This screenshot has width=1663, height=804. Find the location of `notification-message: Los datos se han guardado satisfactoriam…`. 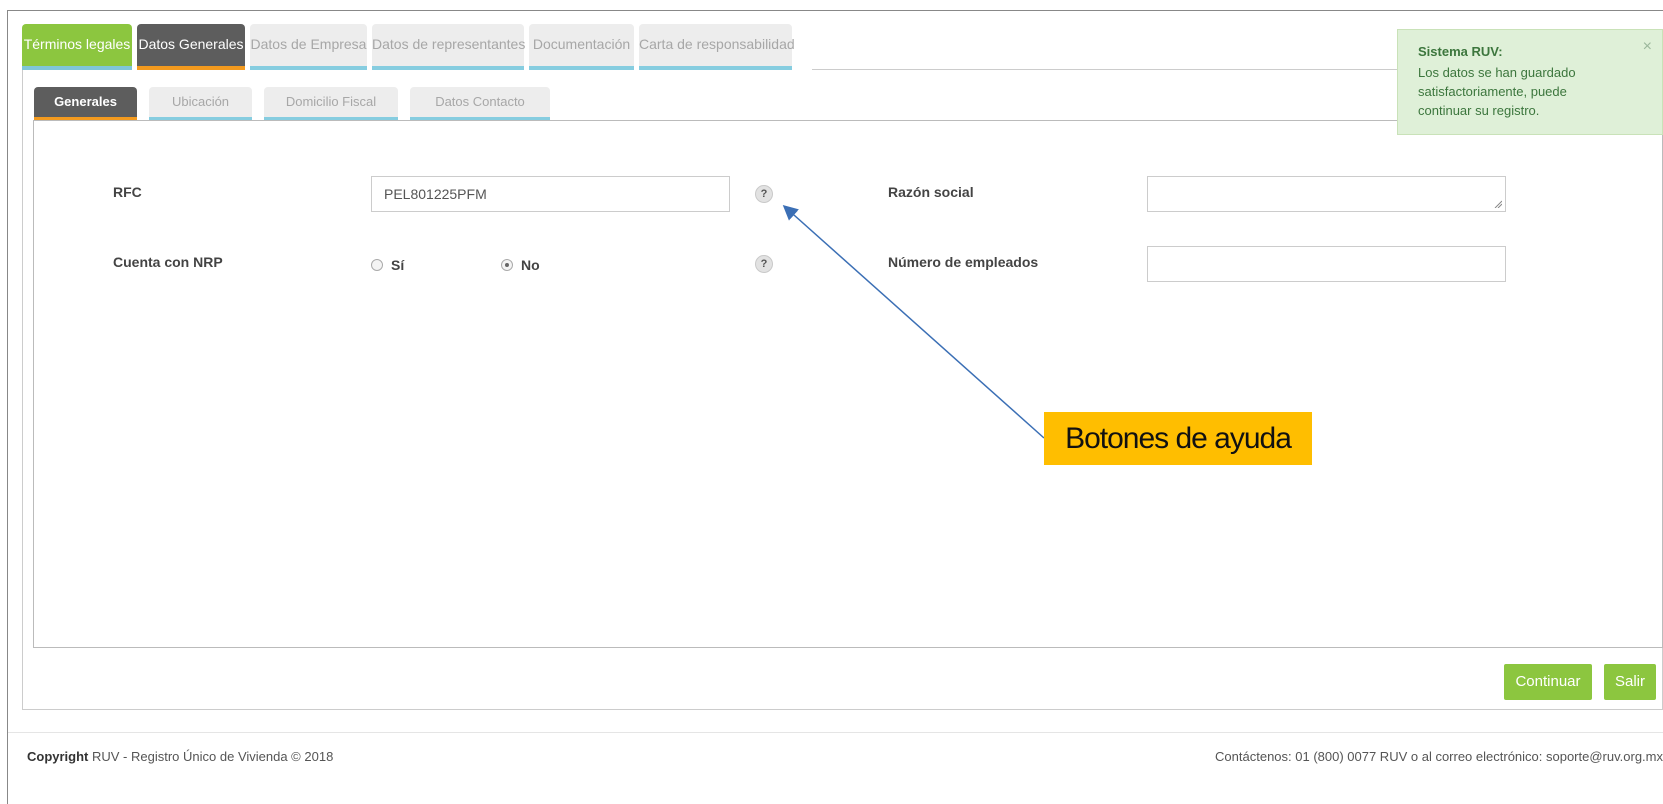

notification-message: Los datos se han guardado satisfactoriam… is located at coordinates (1497, 91).